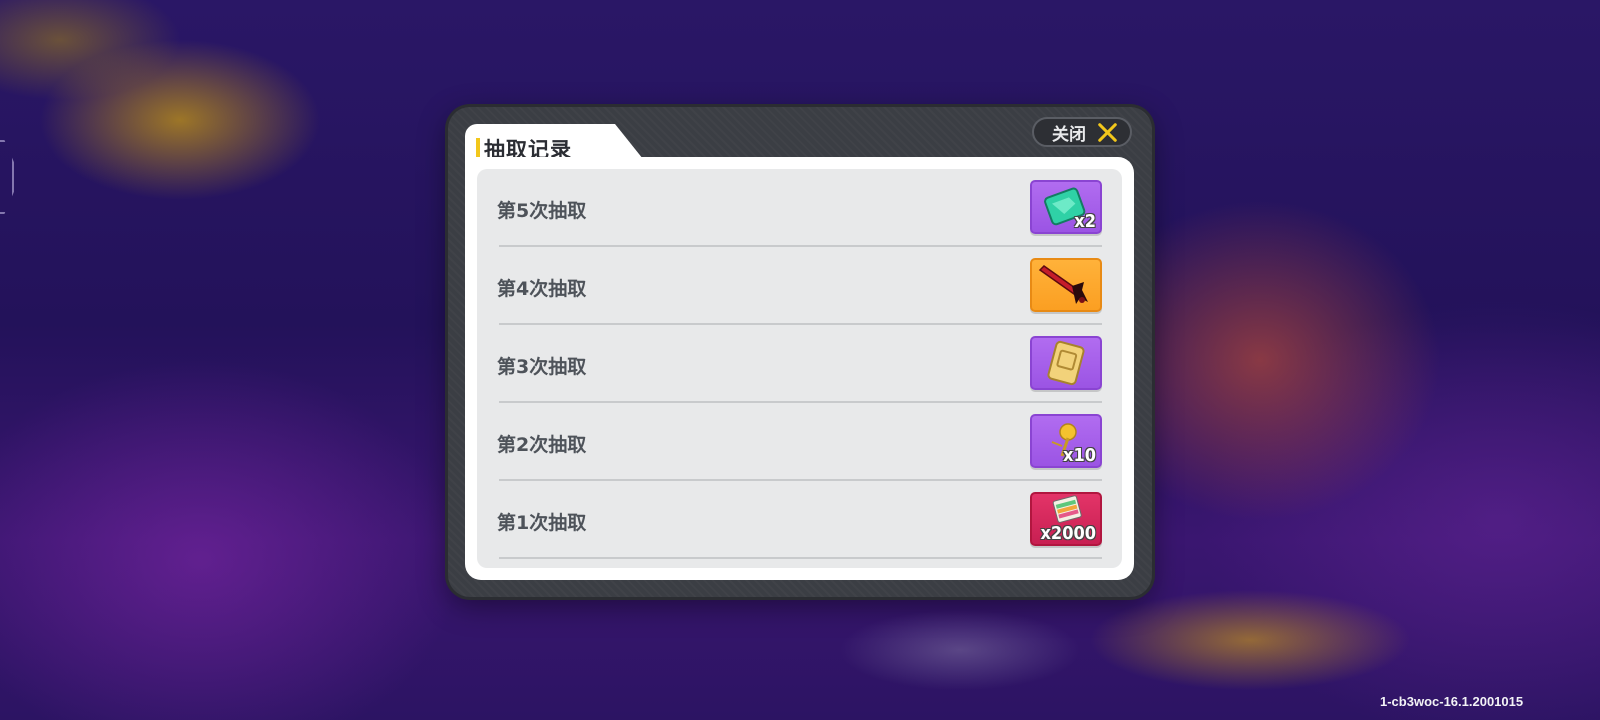 Image resolution: width=1600 pixels, height=720 pixels. Describe the element at coordinates (800, 558) in the screenshot. I see `row-divider` at that location.